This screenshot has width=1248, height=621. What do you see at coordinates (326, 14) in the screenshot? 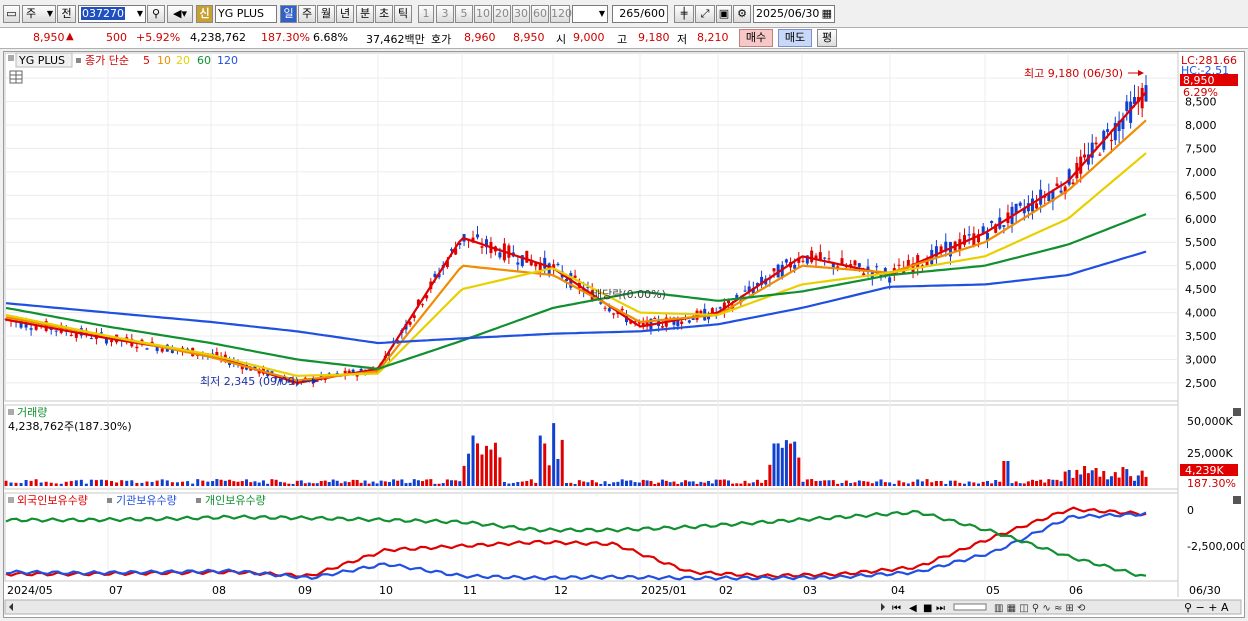
I see `period-month: 월` at bounding box center [326, 14].